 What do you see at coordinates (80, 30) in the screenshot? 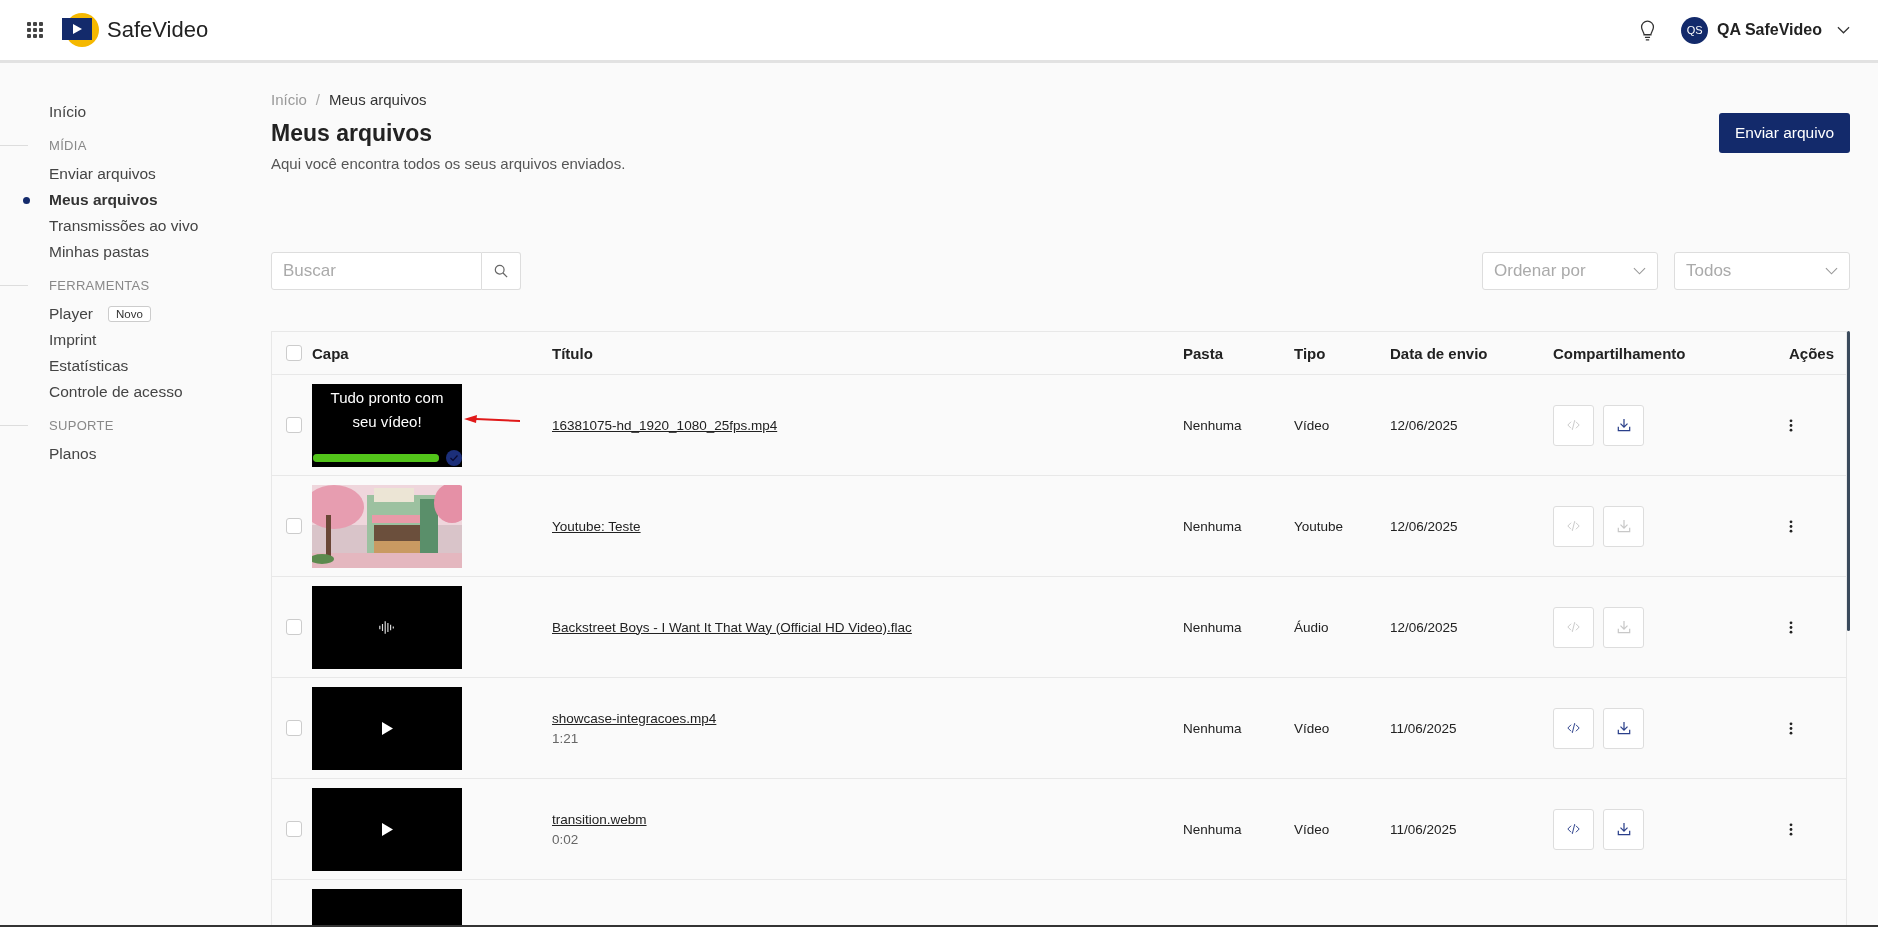
I see `logo-icon` at bounding box center [80, 30].